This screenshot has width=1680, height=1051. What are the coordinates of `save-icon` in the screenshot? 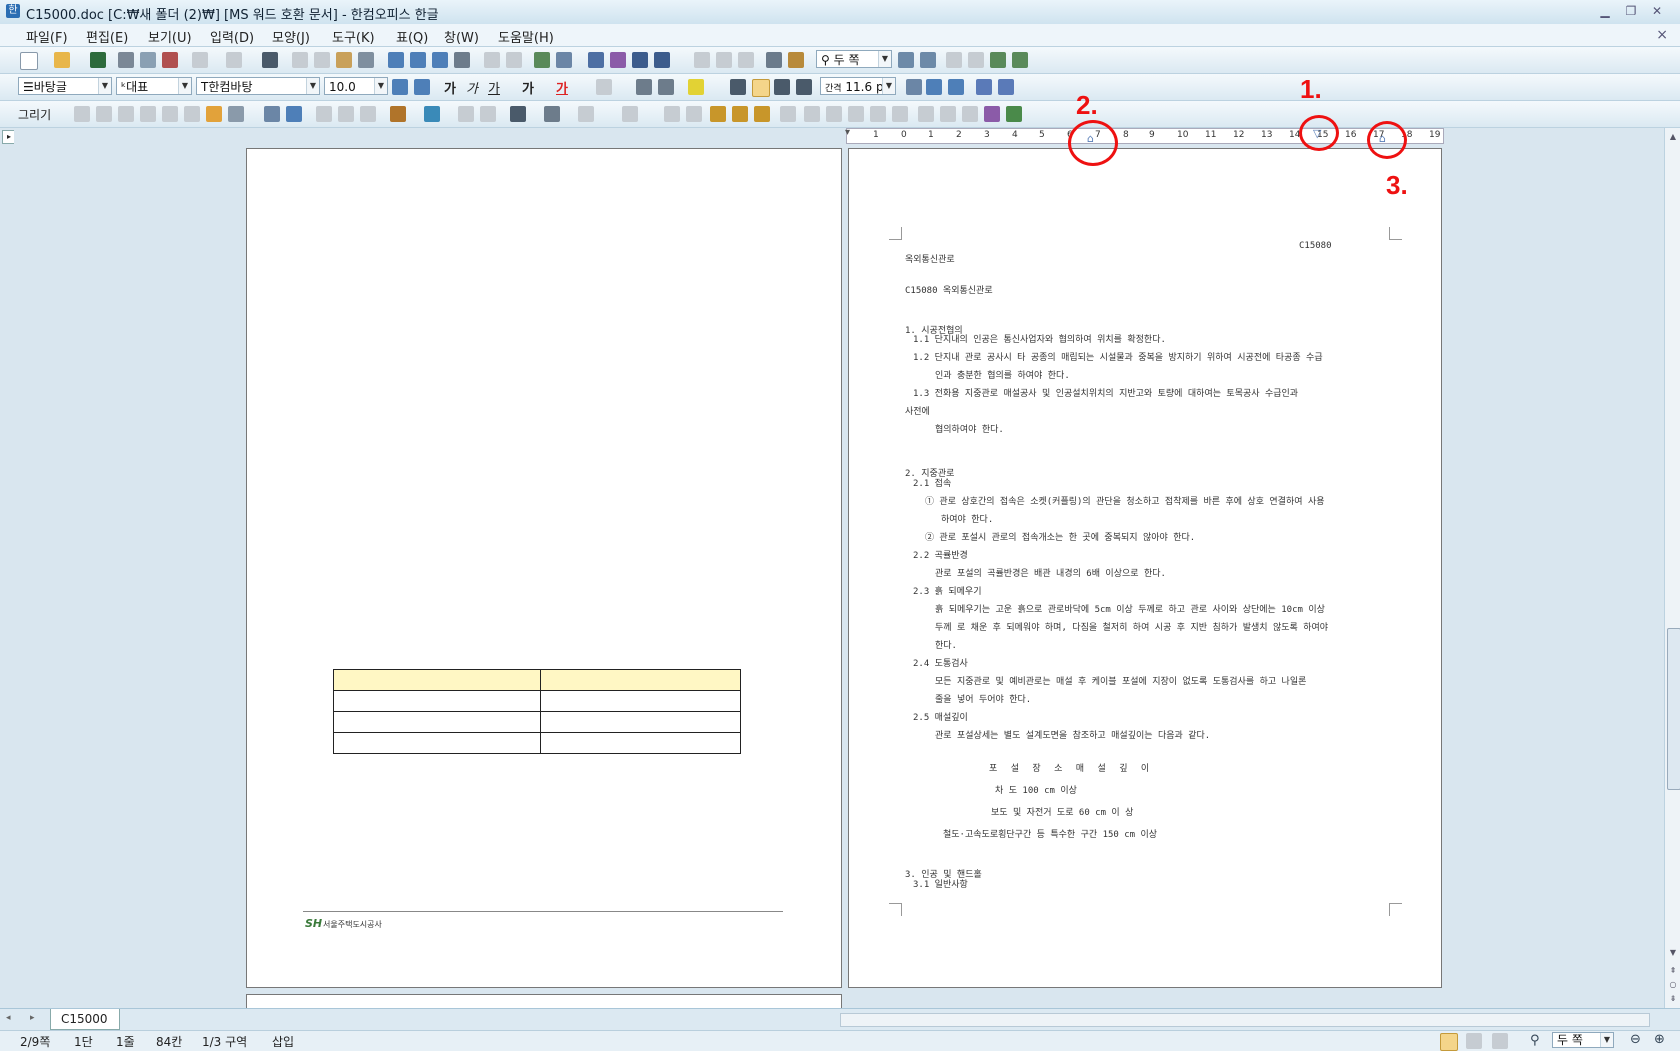 It's located at (98, 60).